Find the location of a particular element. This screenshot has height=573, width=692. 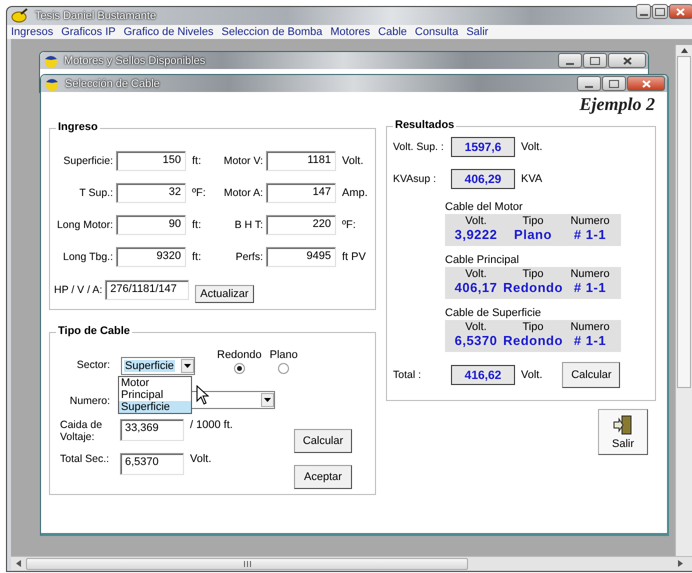

window-title: Selección de Cable is located at coordinates (112, 84).